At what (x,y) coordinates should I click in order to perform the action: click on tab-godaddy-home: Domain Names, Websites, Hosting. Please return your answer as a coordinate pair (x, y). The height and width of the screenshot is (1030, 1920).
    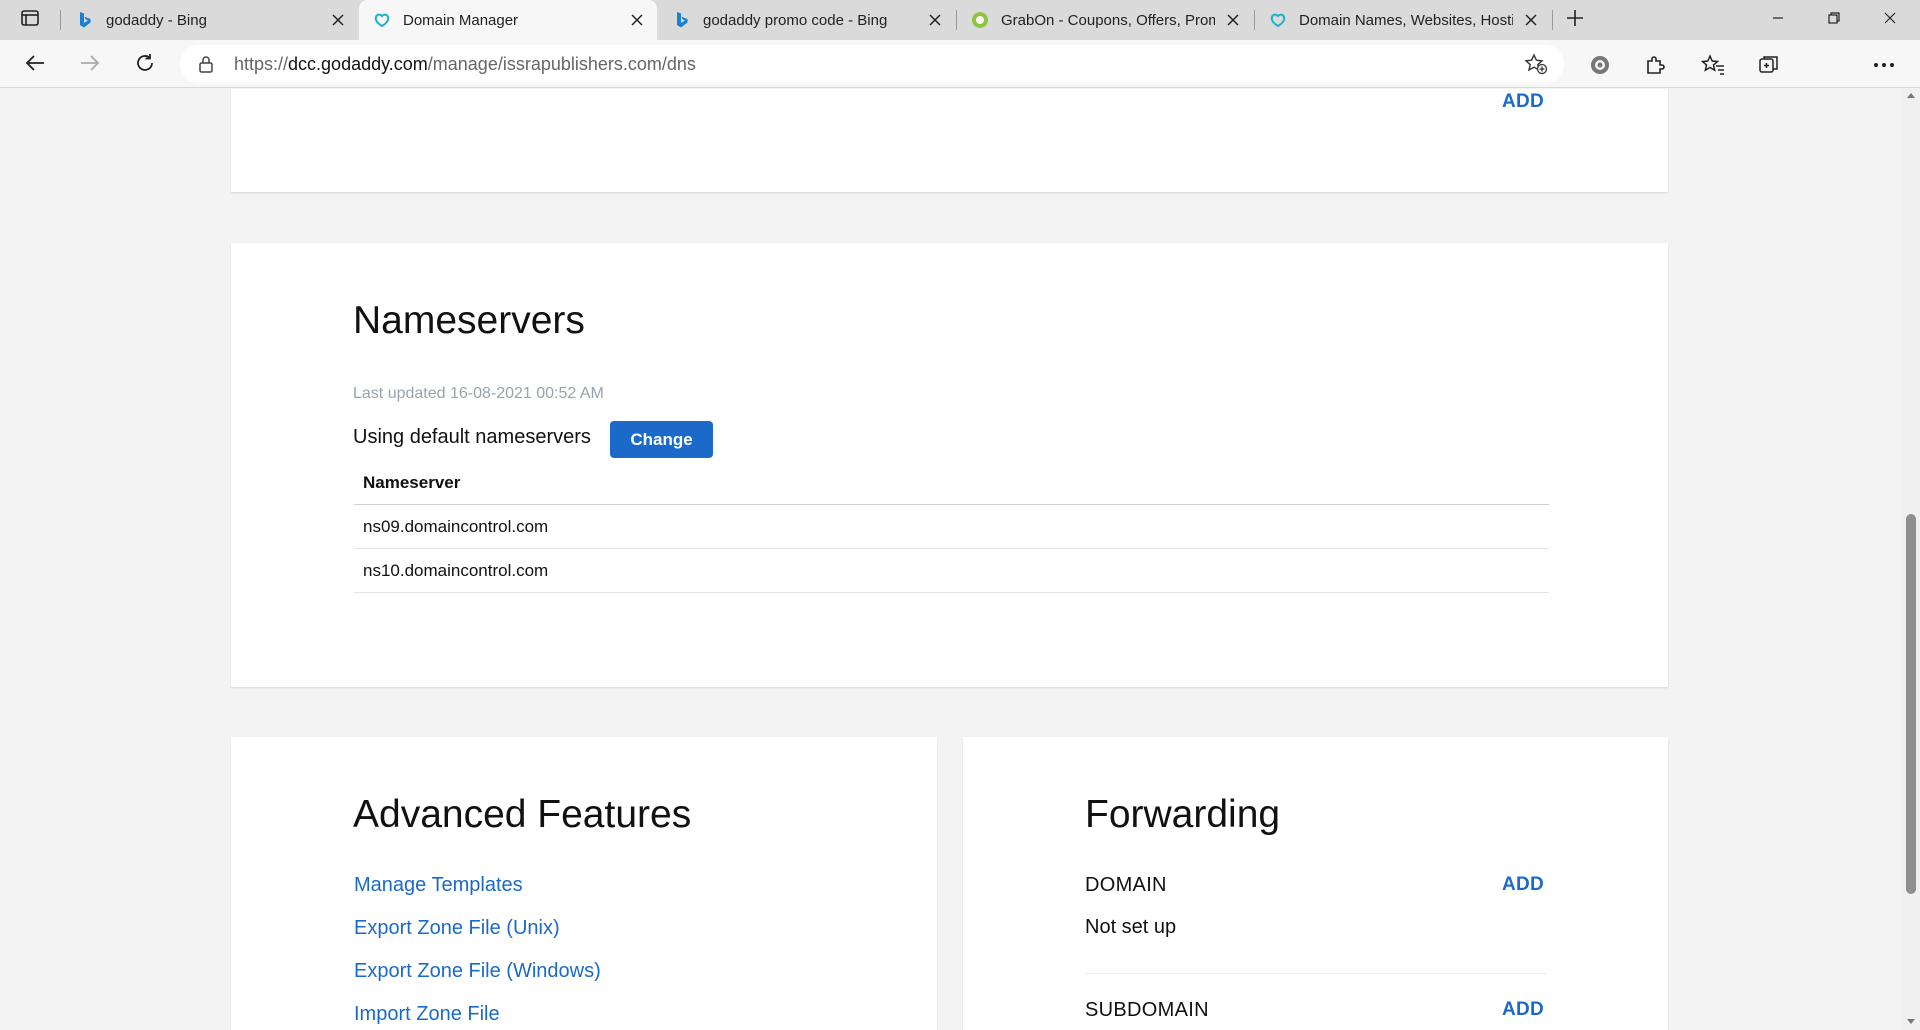
    Looking at the image, I should click on (1403, 20).